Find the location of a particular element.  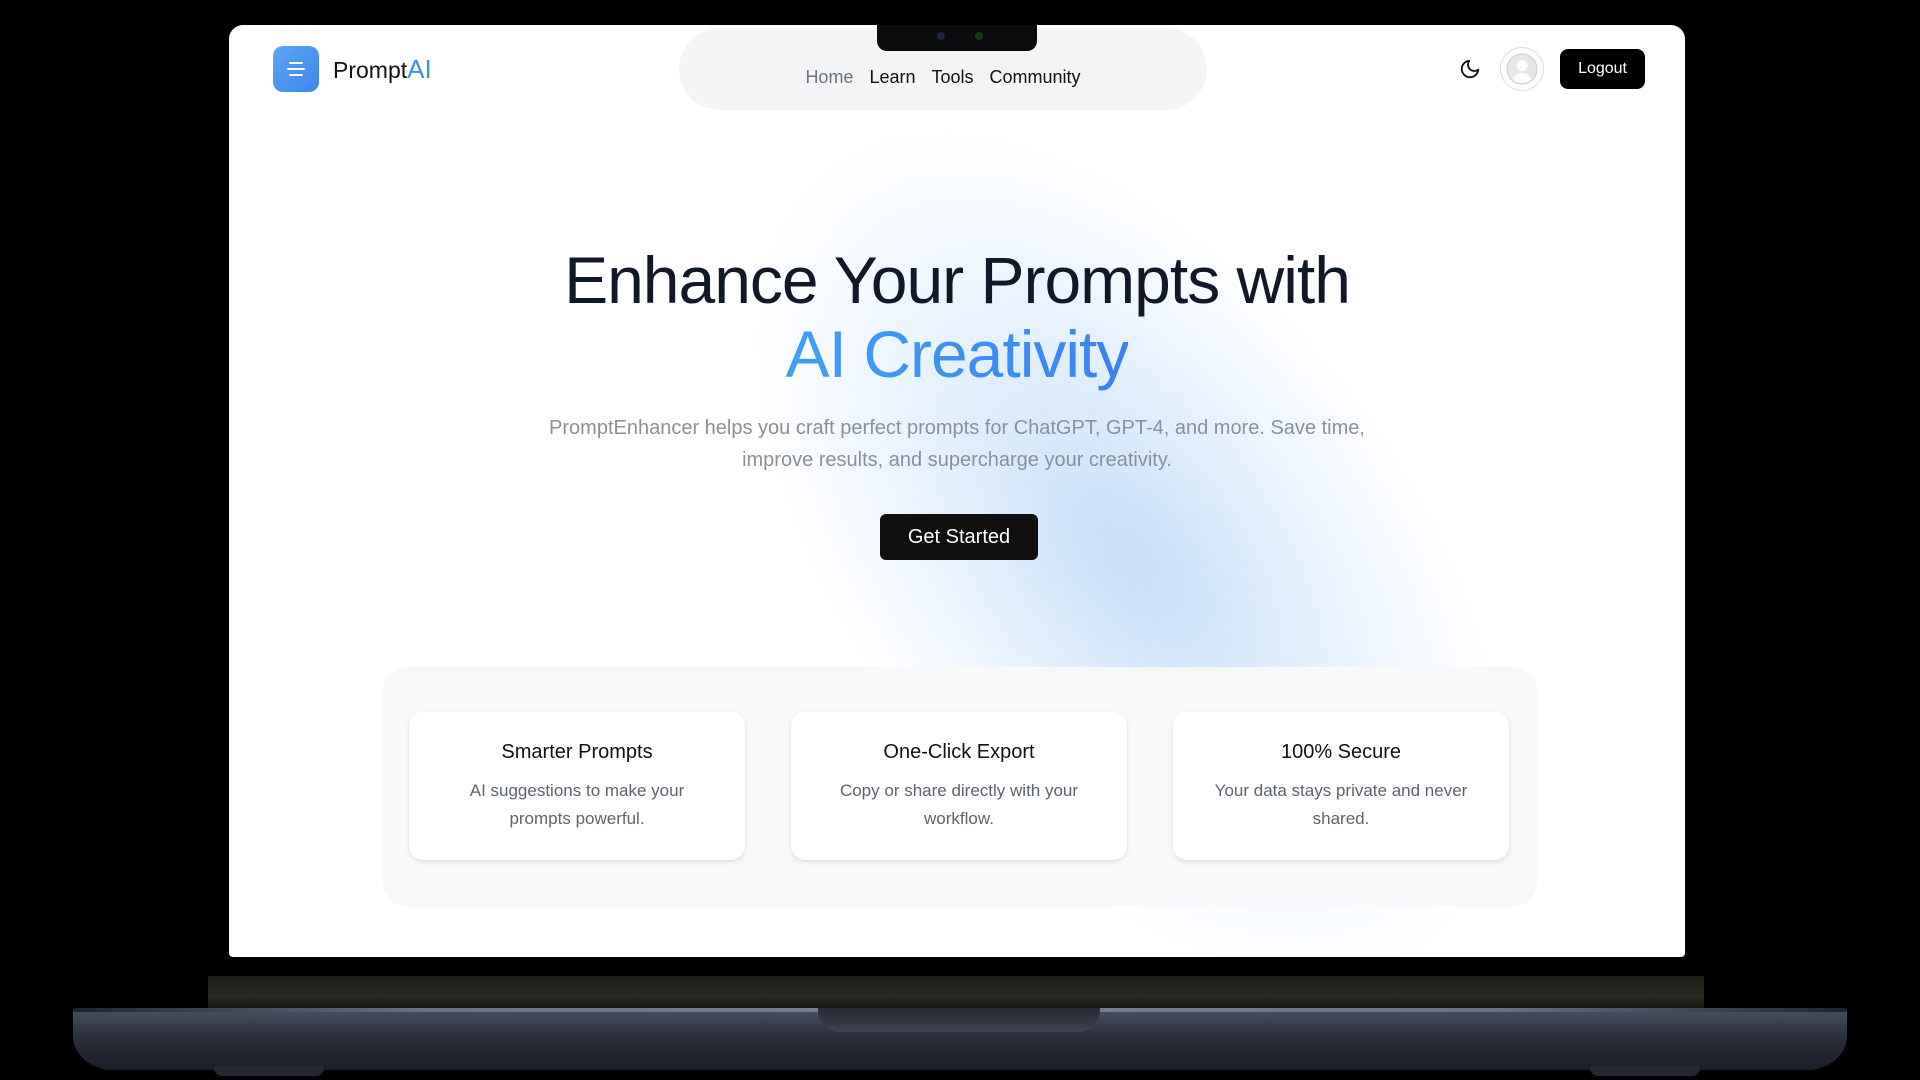

moon-icon is located at coordinates (1470, 69).